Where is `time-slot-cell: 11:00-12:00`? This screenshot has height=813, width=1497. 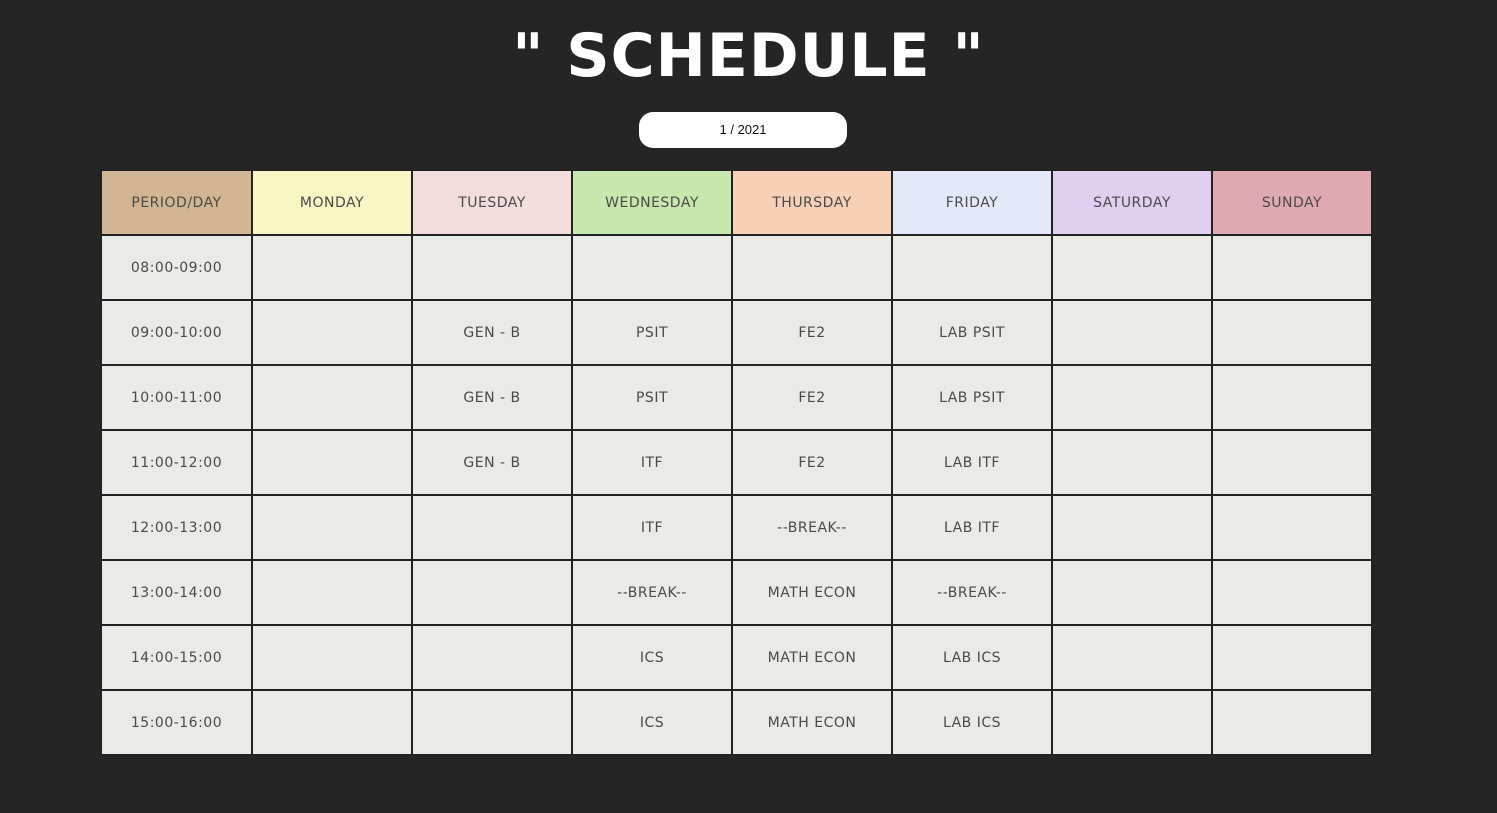
time-slot-cell: 11:00-12:00 is located at coordinates (176, 462).